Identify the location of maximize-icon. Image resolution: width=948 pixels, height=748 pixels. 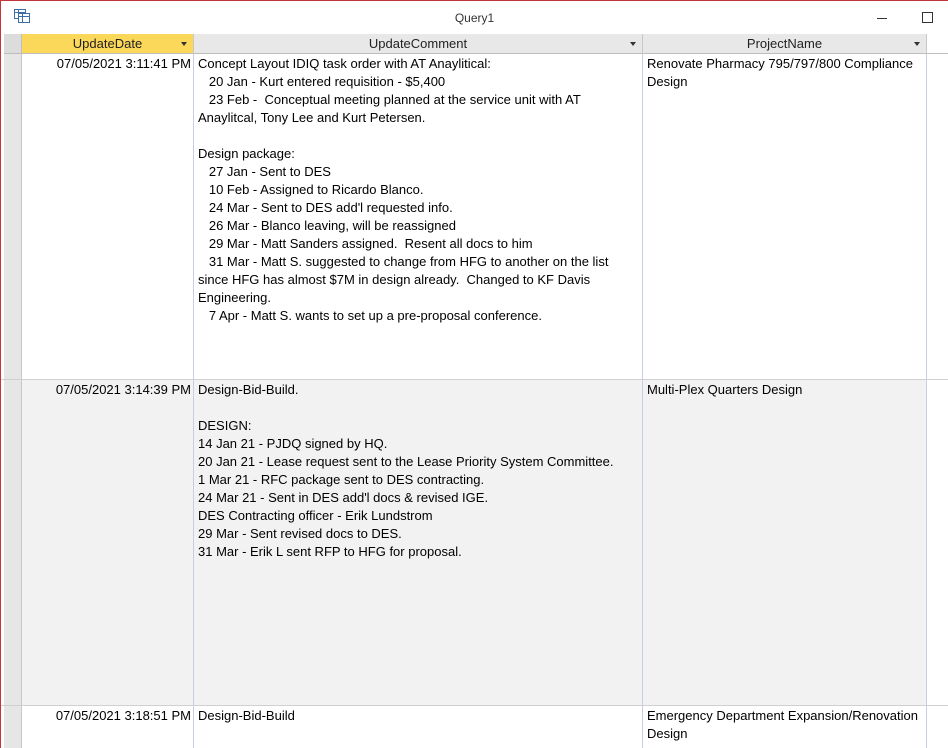
(927, 17).